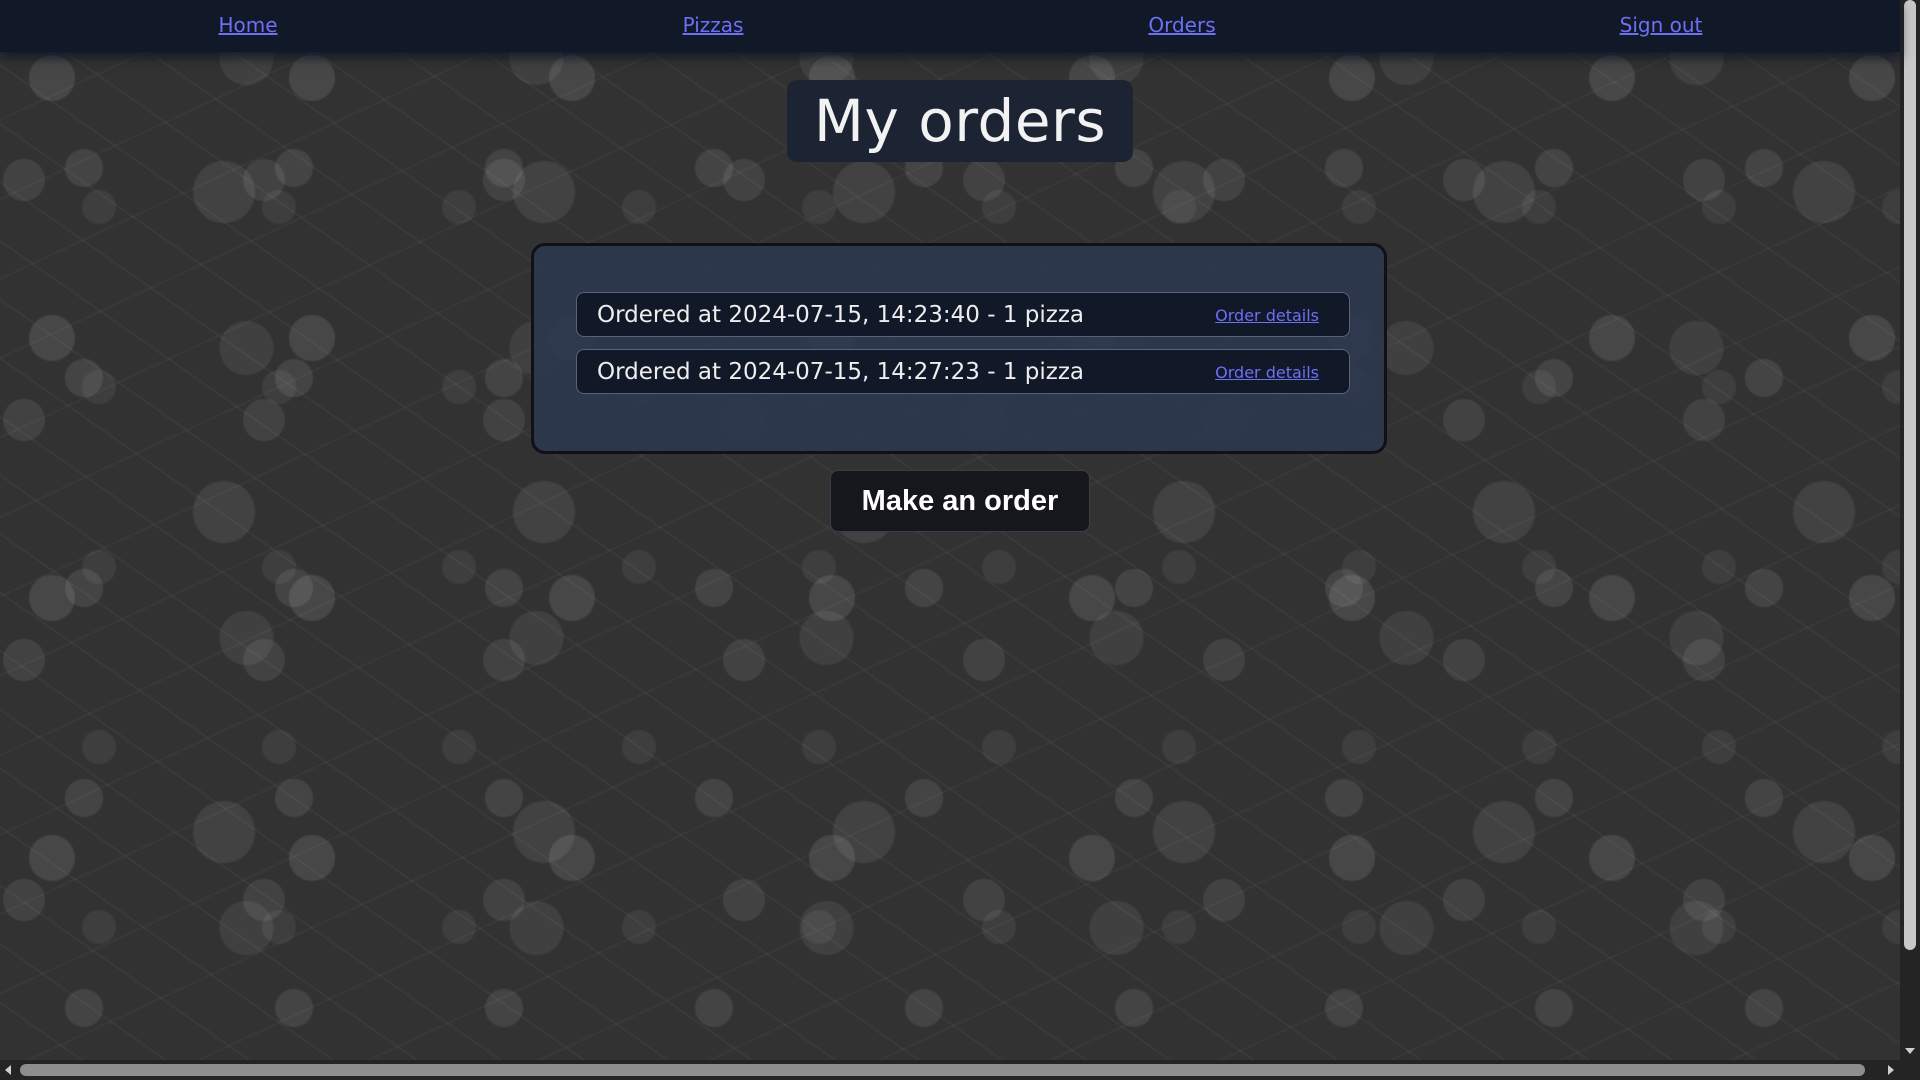 This screenshot has height=1080, width=1920. What do you see at coordinates (8, 1070) in the screenshot?
I see `scroll-left-arrow-icon` at bounding box center [8, 1070].